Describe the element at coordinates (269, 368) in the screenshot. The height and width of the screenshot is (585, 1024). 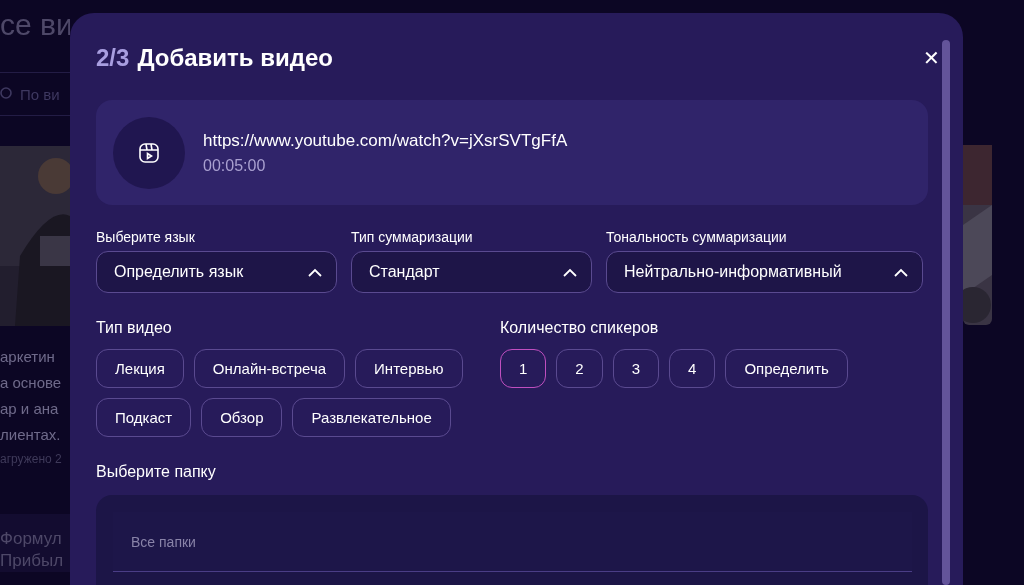
I see `video-type-chip: Онлайн-встреча` at that location.